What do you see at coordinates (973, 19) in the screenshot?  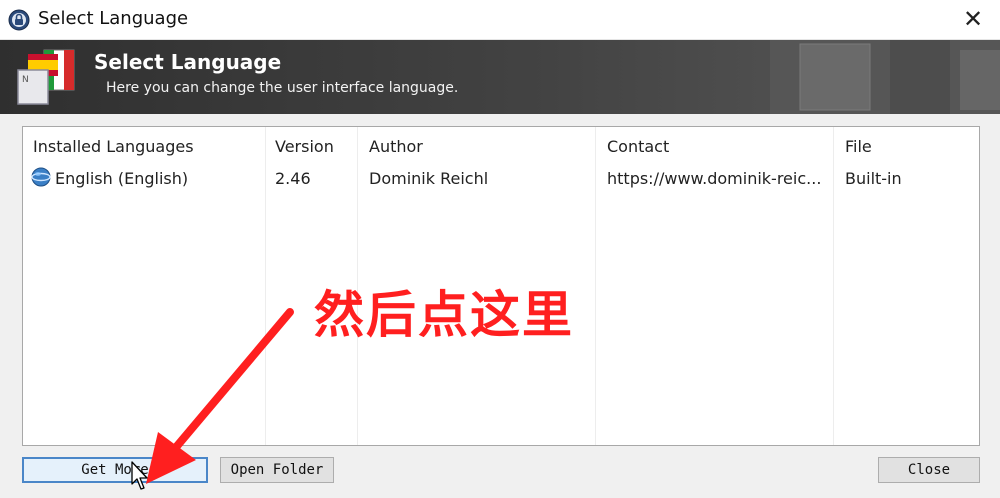 I see `close-icon: ✕` at bounding box center [973, 19].